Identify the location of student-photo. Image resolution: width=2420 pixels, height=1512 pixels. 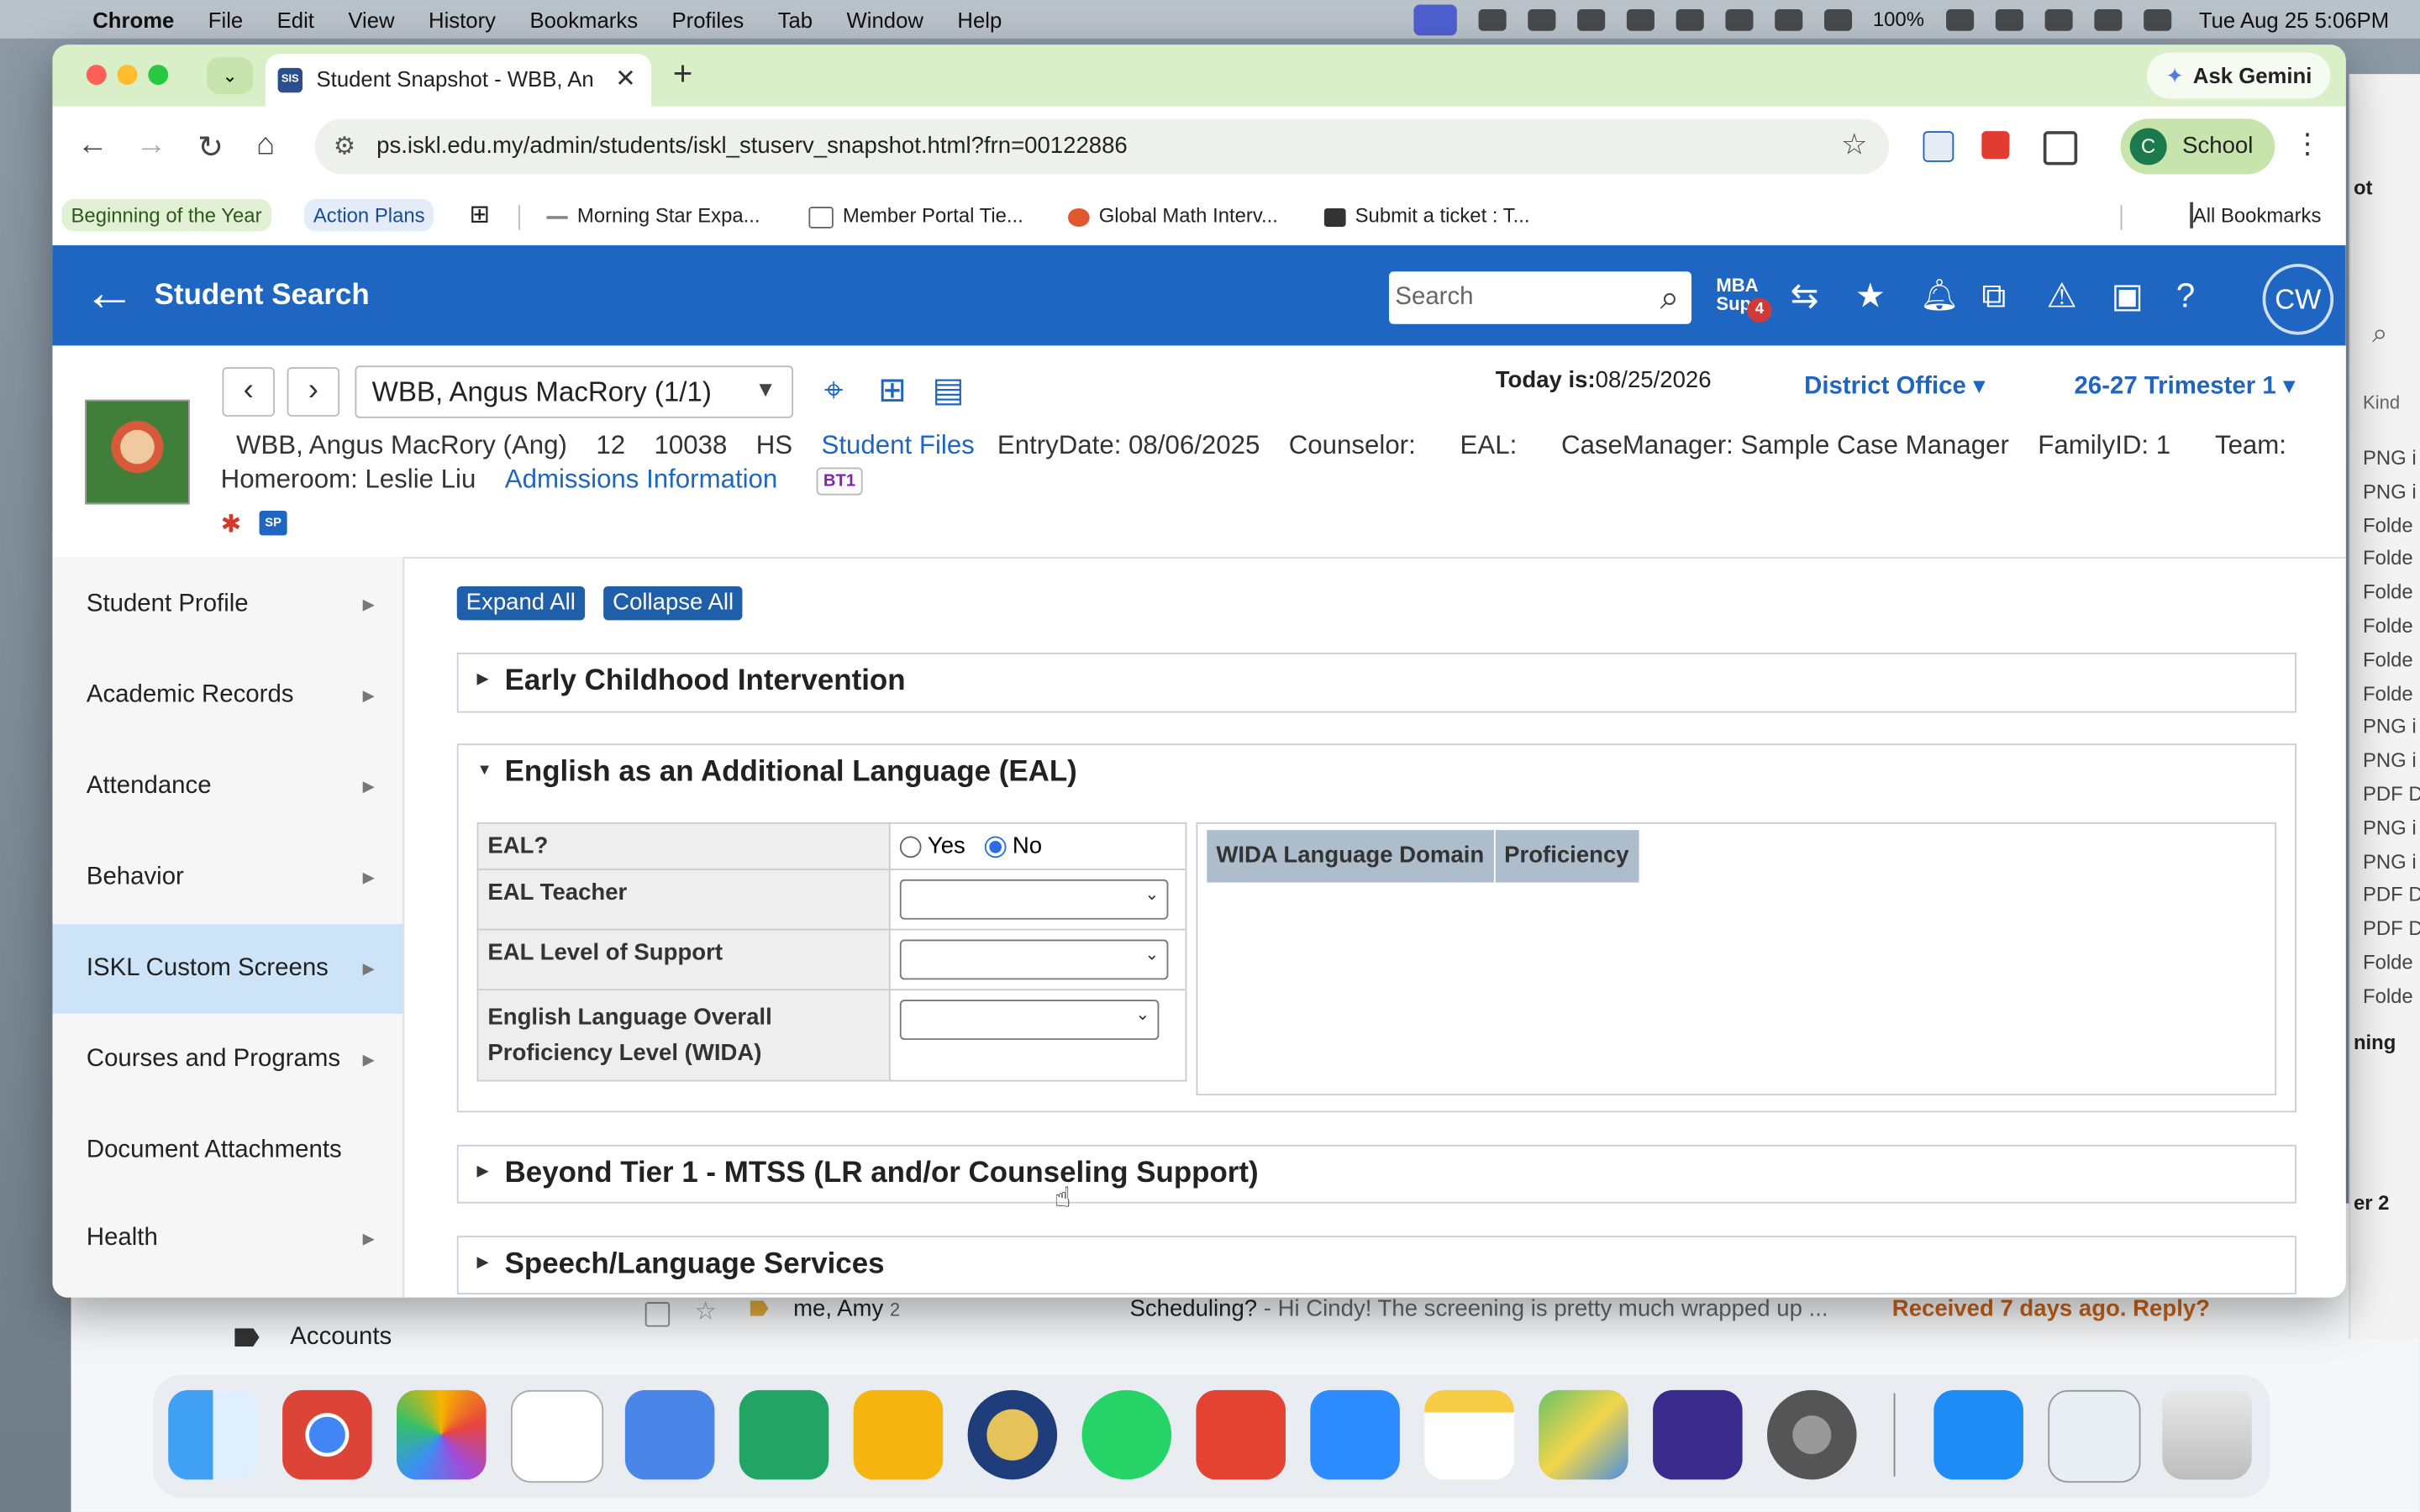
(138, 452).